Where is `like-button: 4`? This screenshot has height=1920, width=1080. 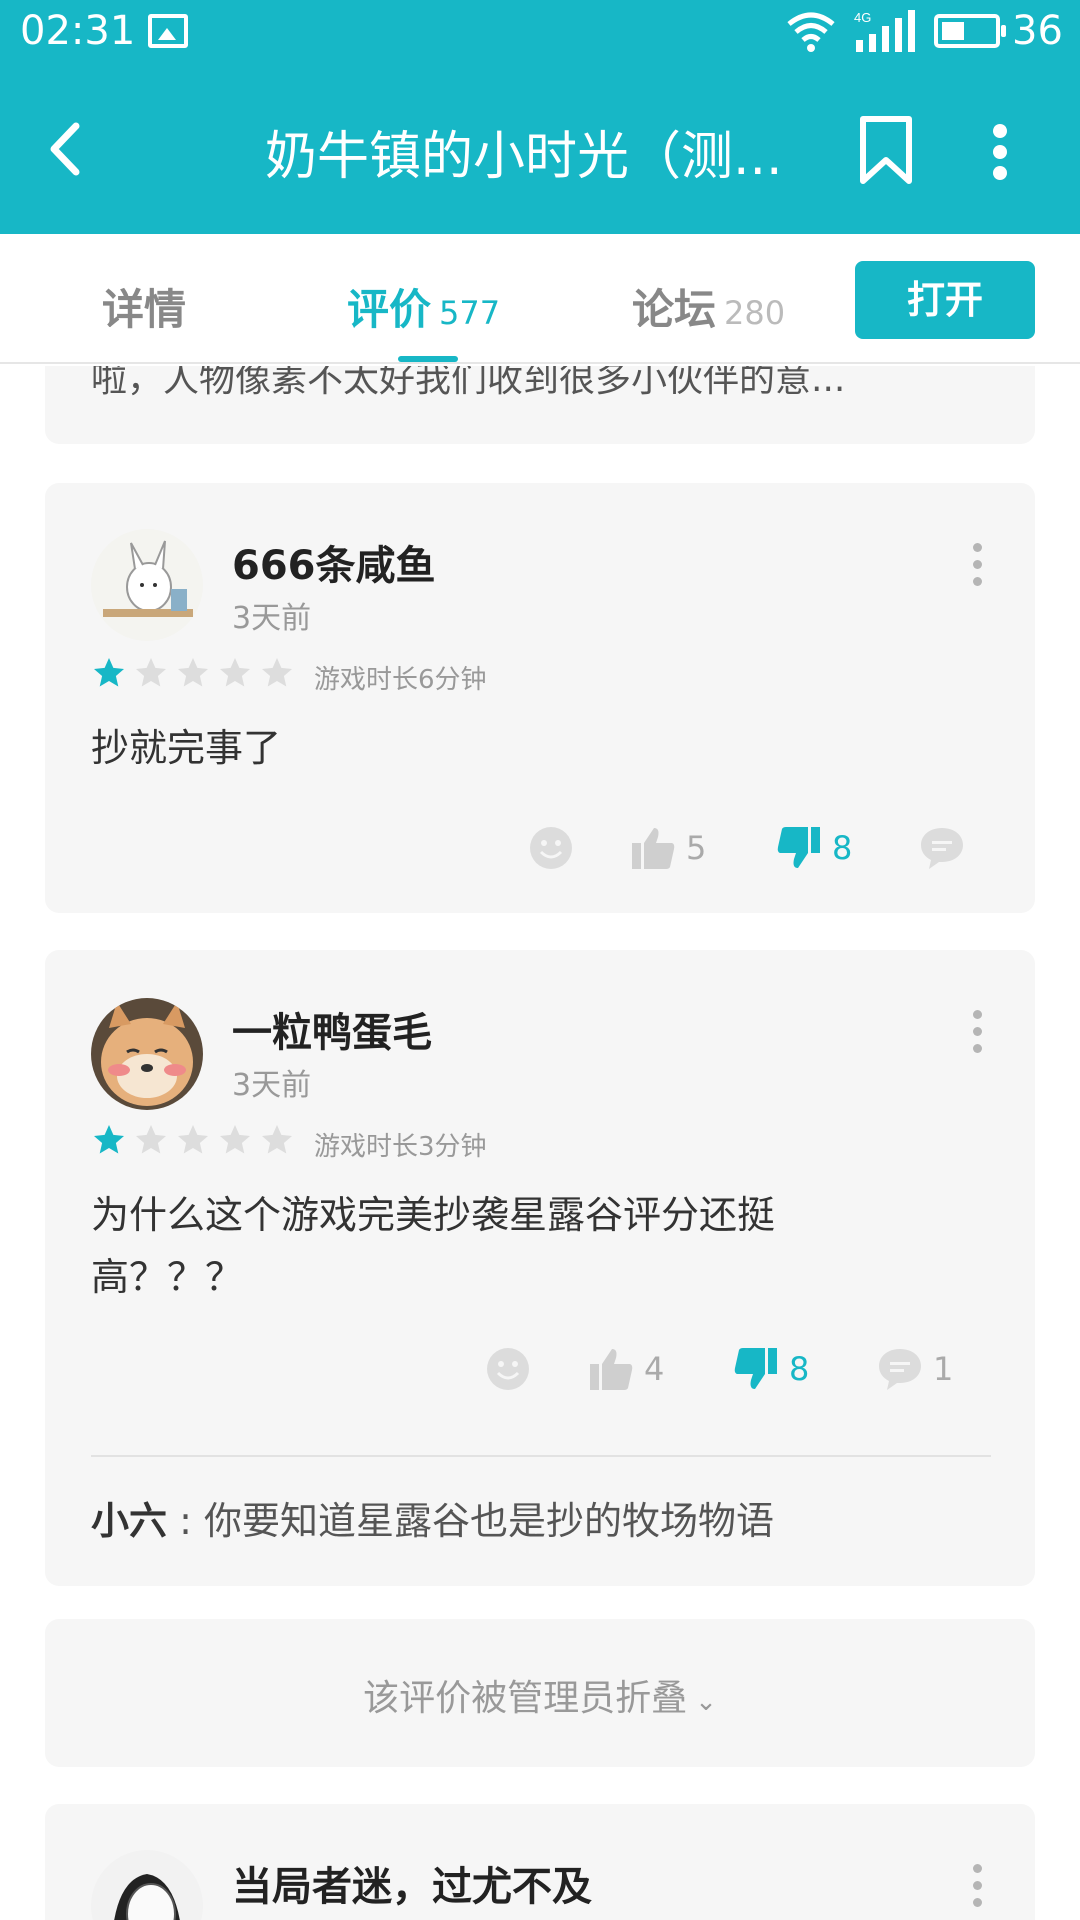 like-button: 4 is located at coordinates (626, 1369).